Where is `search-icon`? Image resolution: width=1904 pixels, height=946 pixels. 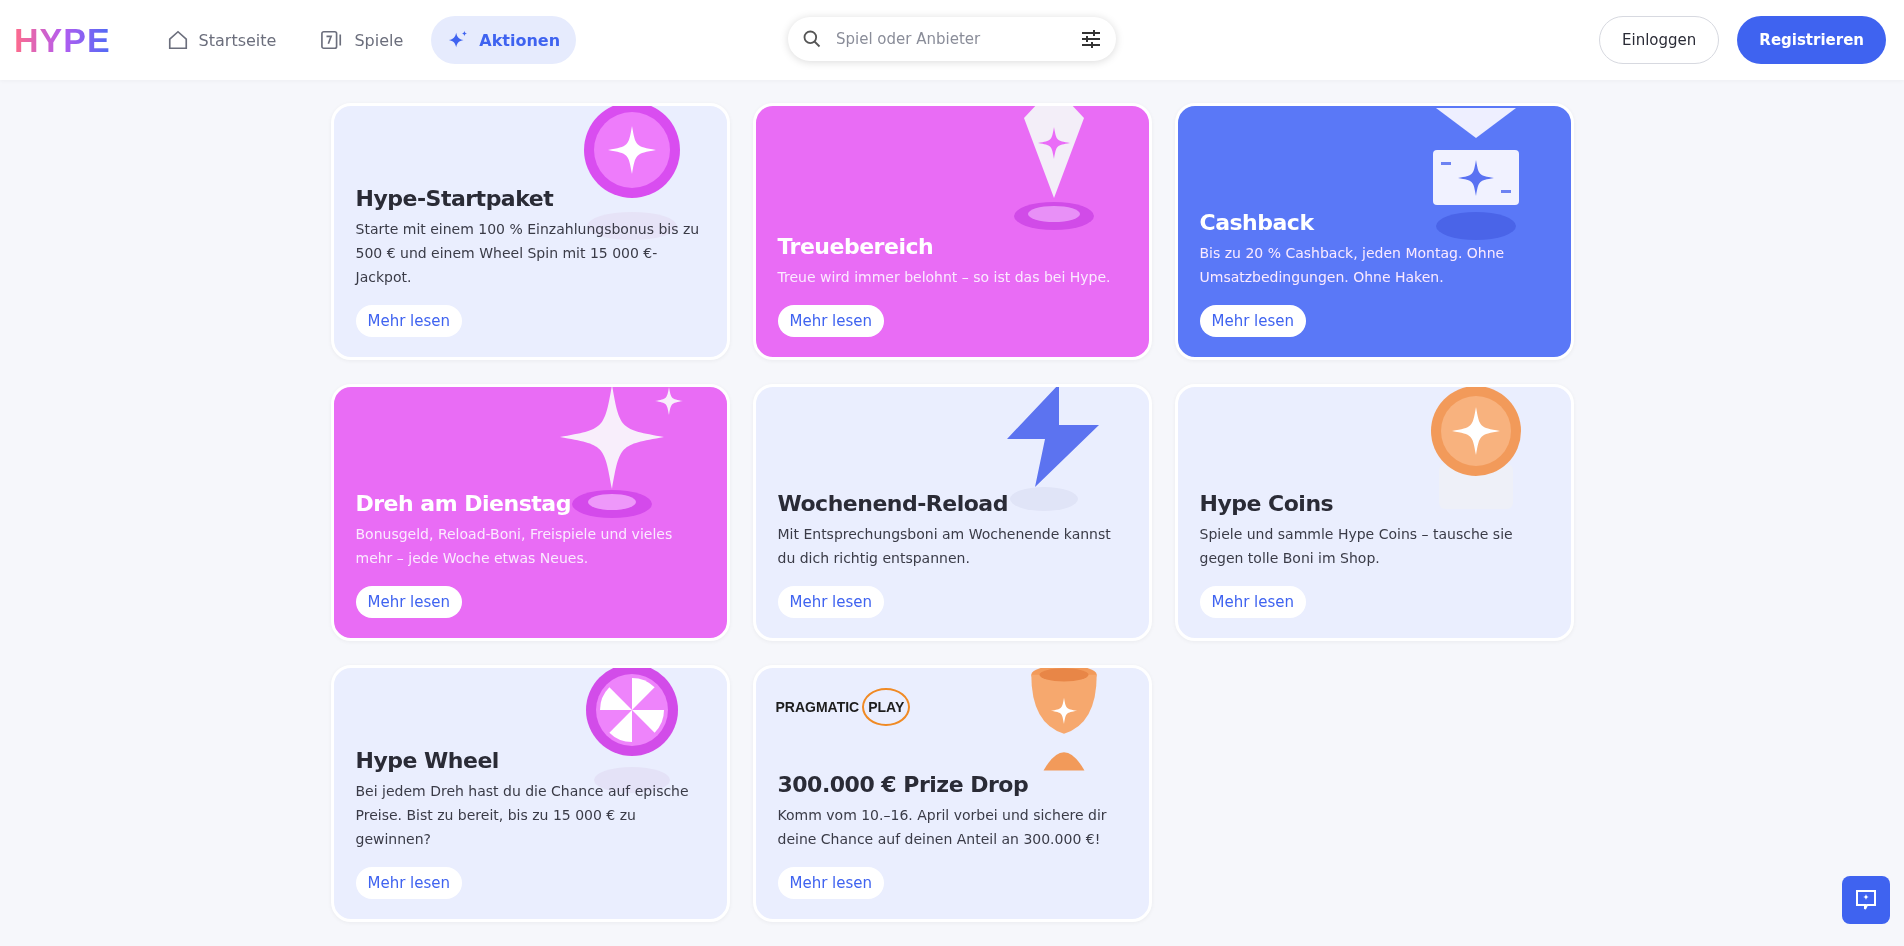 search-icon is located at coordinates (812, 39).